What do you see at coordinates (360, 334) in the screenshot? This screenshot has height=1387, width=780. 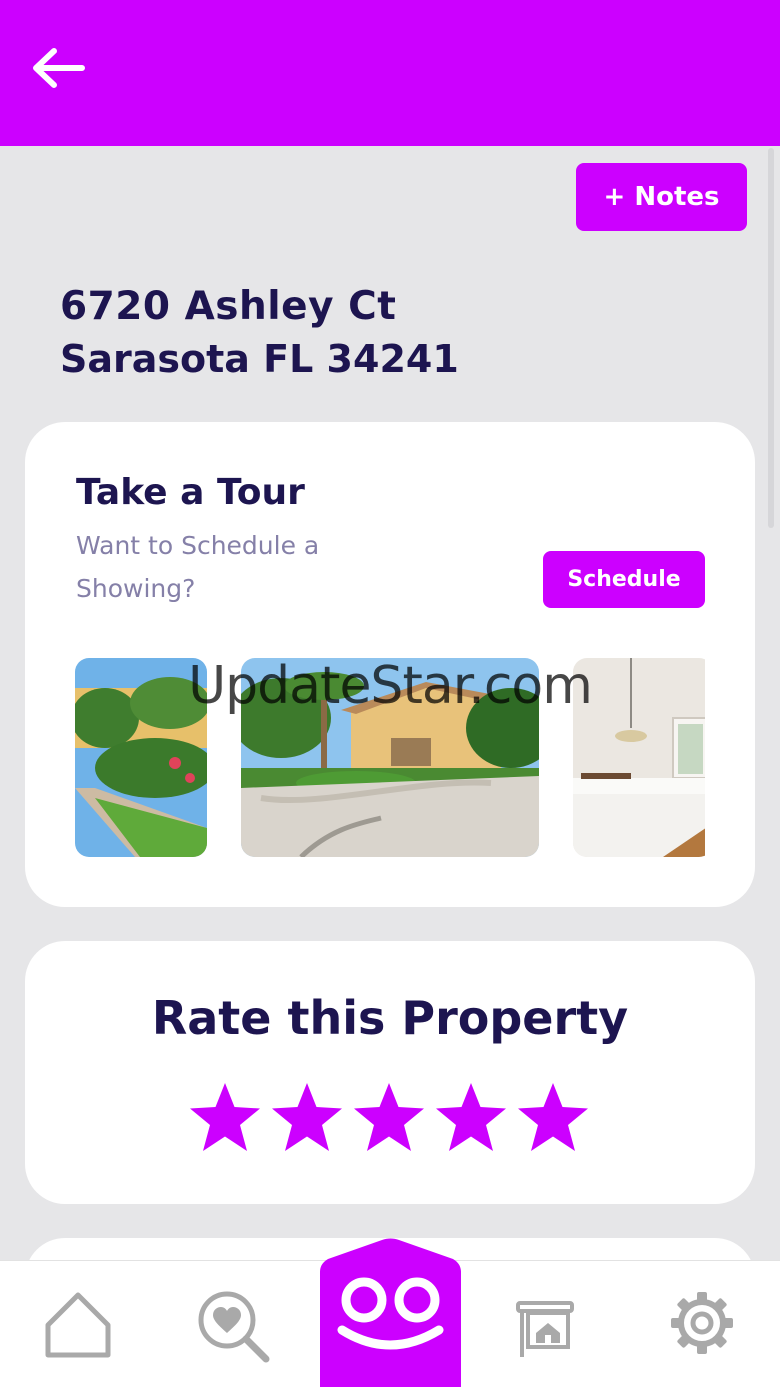 I see `property-address: 6720 Ashley Ct Sarasota FL 34241` at bounding box center [360, 334].